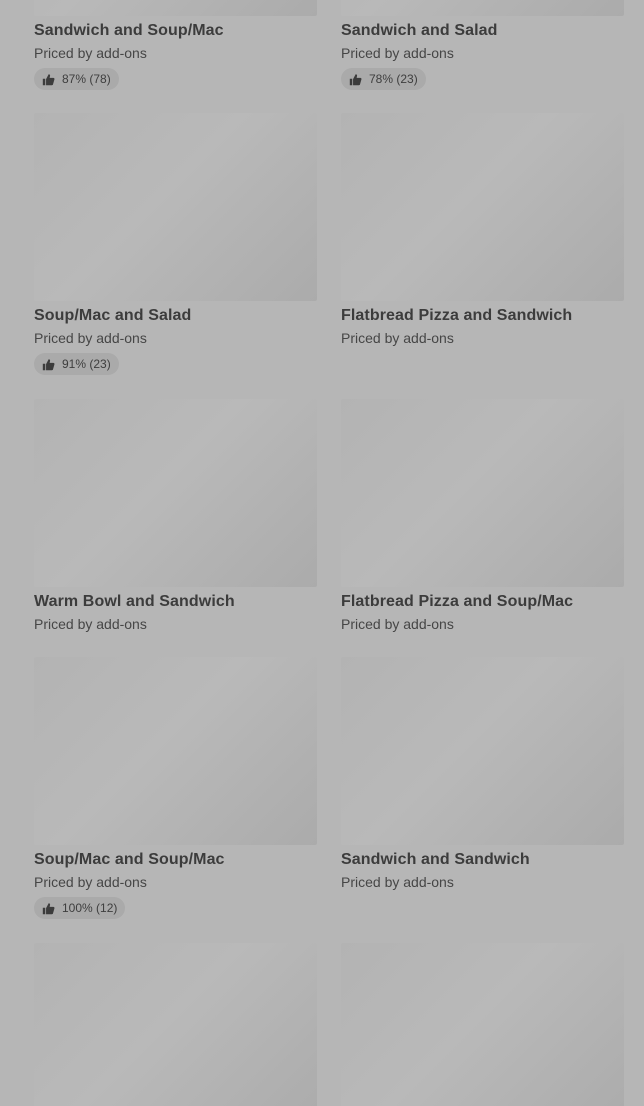  What do you see at coordinates (393, 79) in the screenshot?
I see `rating-text: 78% (23)` at bounding box center [393, 79].